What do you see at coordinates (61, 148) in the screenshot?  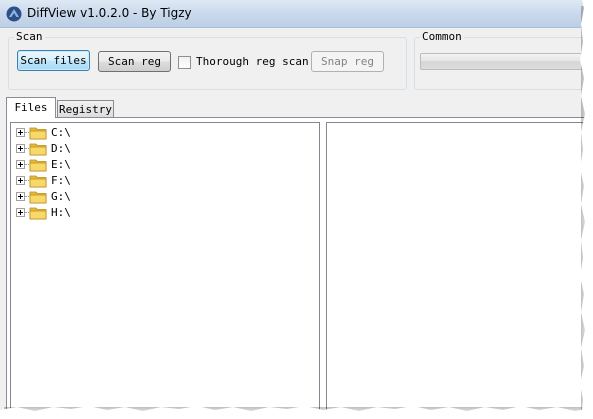 I see `tree-node-label: D:\` at bounding box center [61, 148].